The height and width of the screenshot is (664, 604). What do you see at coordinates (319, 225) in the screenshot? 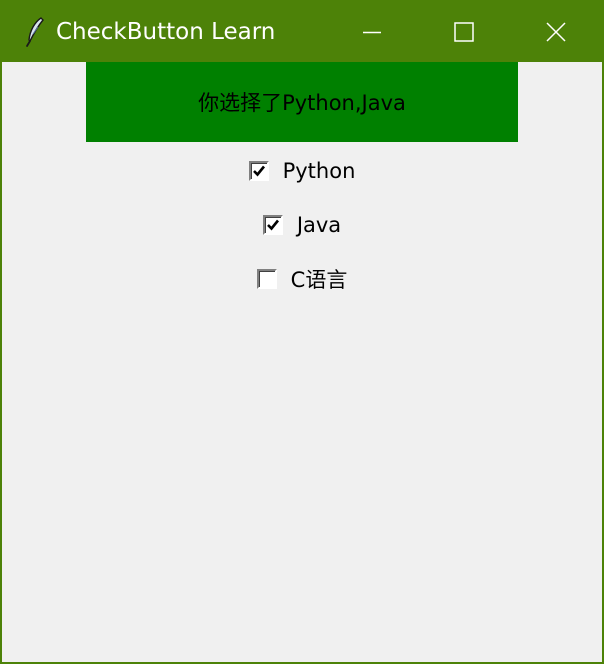
I see `checkbutton-label-java: Java` at bounding box center [319, 225].